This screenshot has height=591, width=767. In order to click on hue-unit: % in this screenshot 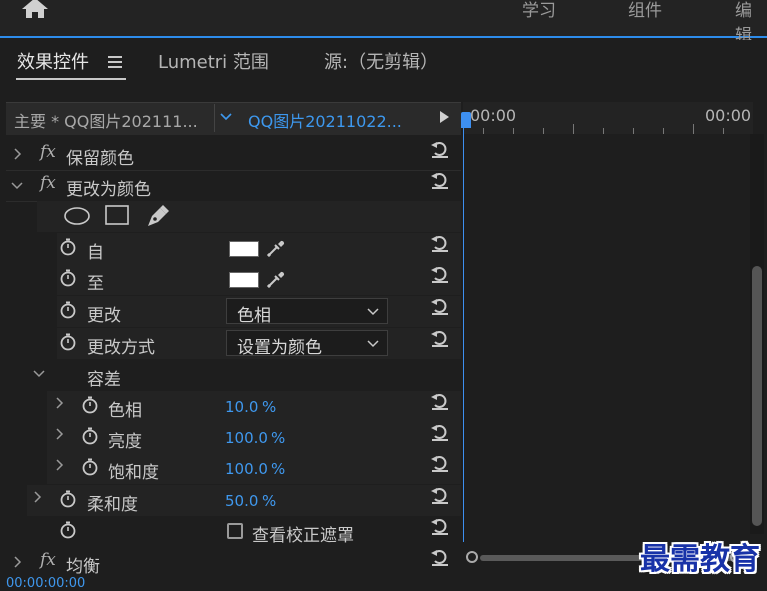, I will do `click(269, 407)`.